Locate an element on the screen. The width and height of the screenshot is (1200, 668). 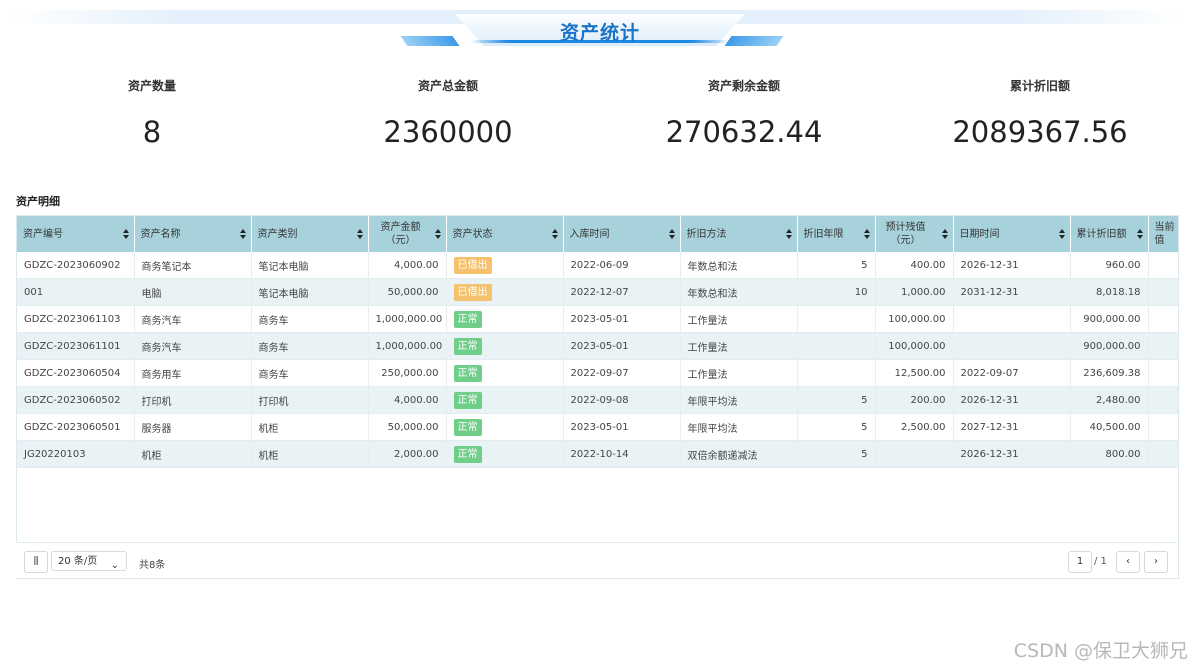
cell-status: 正常 is located at coordinates (505, 346).